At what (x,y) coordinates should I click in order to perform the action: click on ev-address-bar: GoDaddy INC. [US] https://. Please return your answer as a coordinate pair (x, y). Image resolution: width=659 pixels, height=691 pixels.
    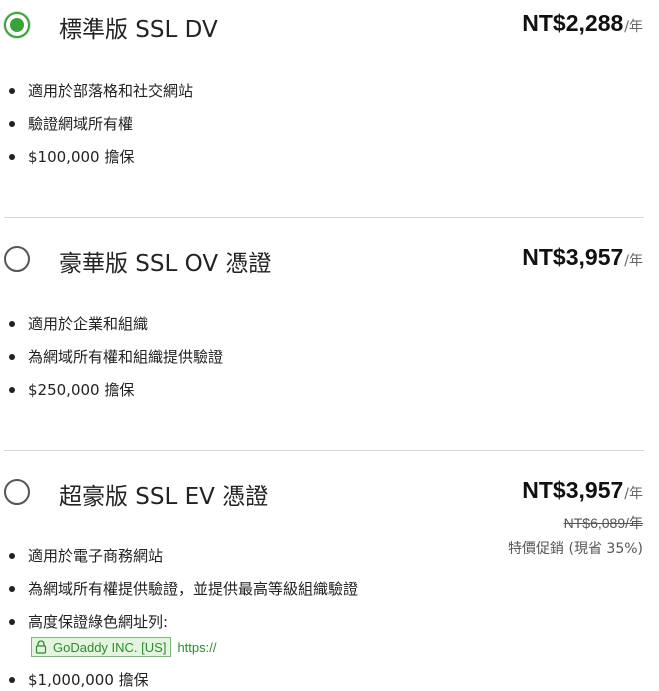
    Looking at the image, I should click on (123, 647).